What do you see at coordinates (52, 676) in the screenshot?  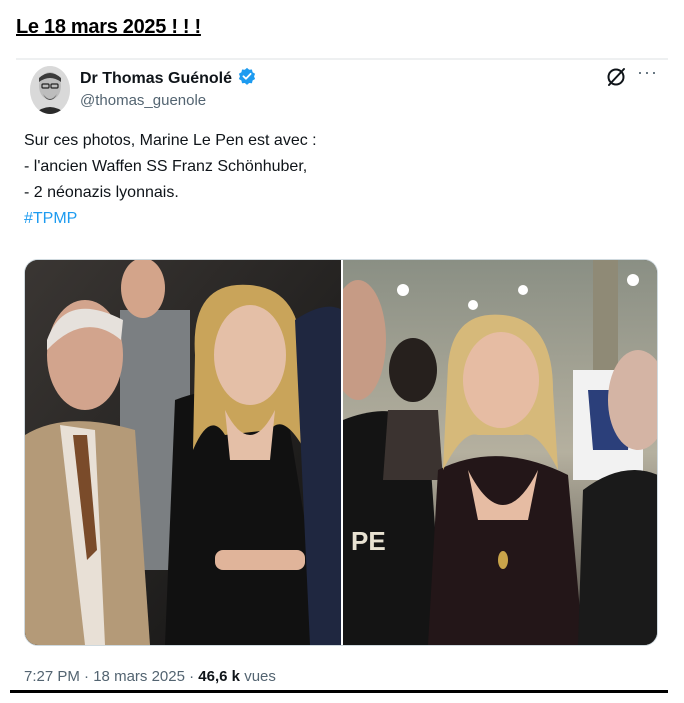 I see `tweet-time: 7:27 PM` at bounding box center [52, 676].